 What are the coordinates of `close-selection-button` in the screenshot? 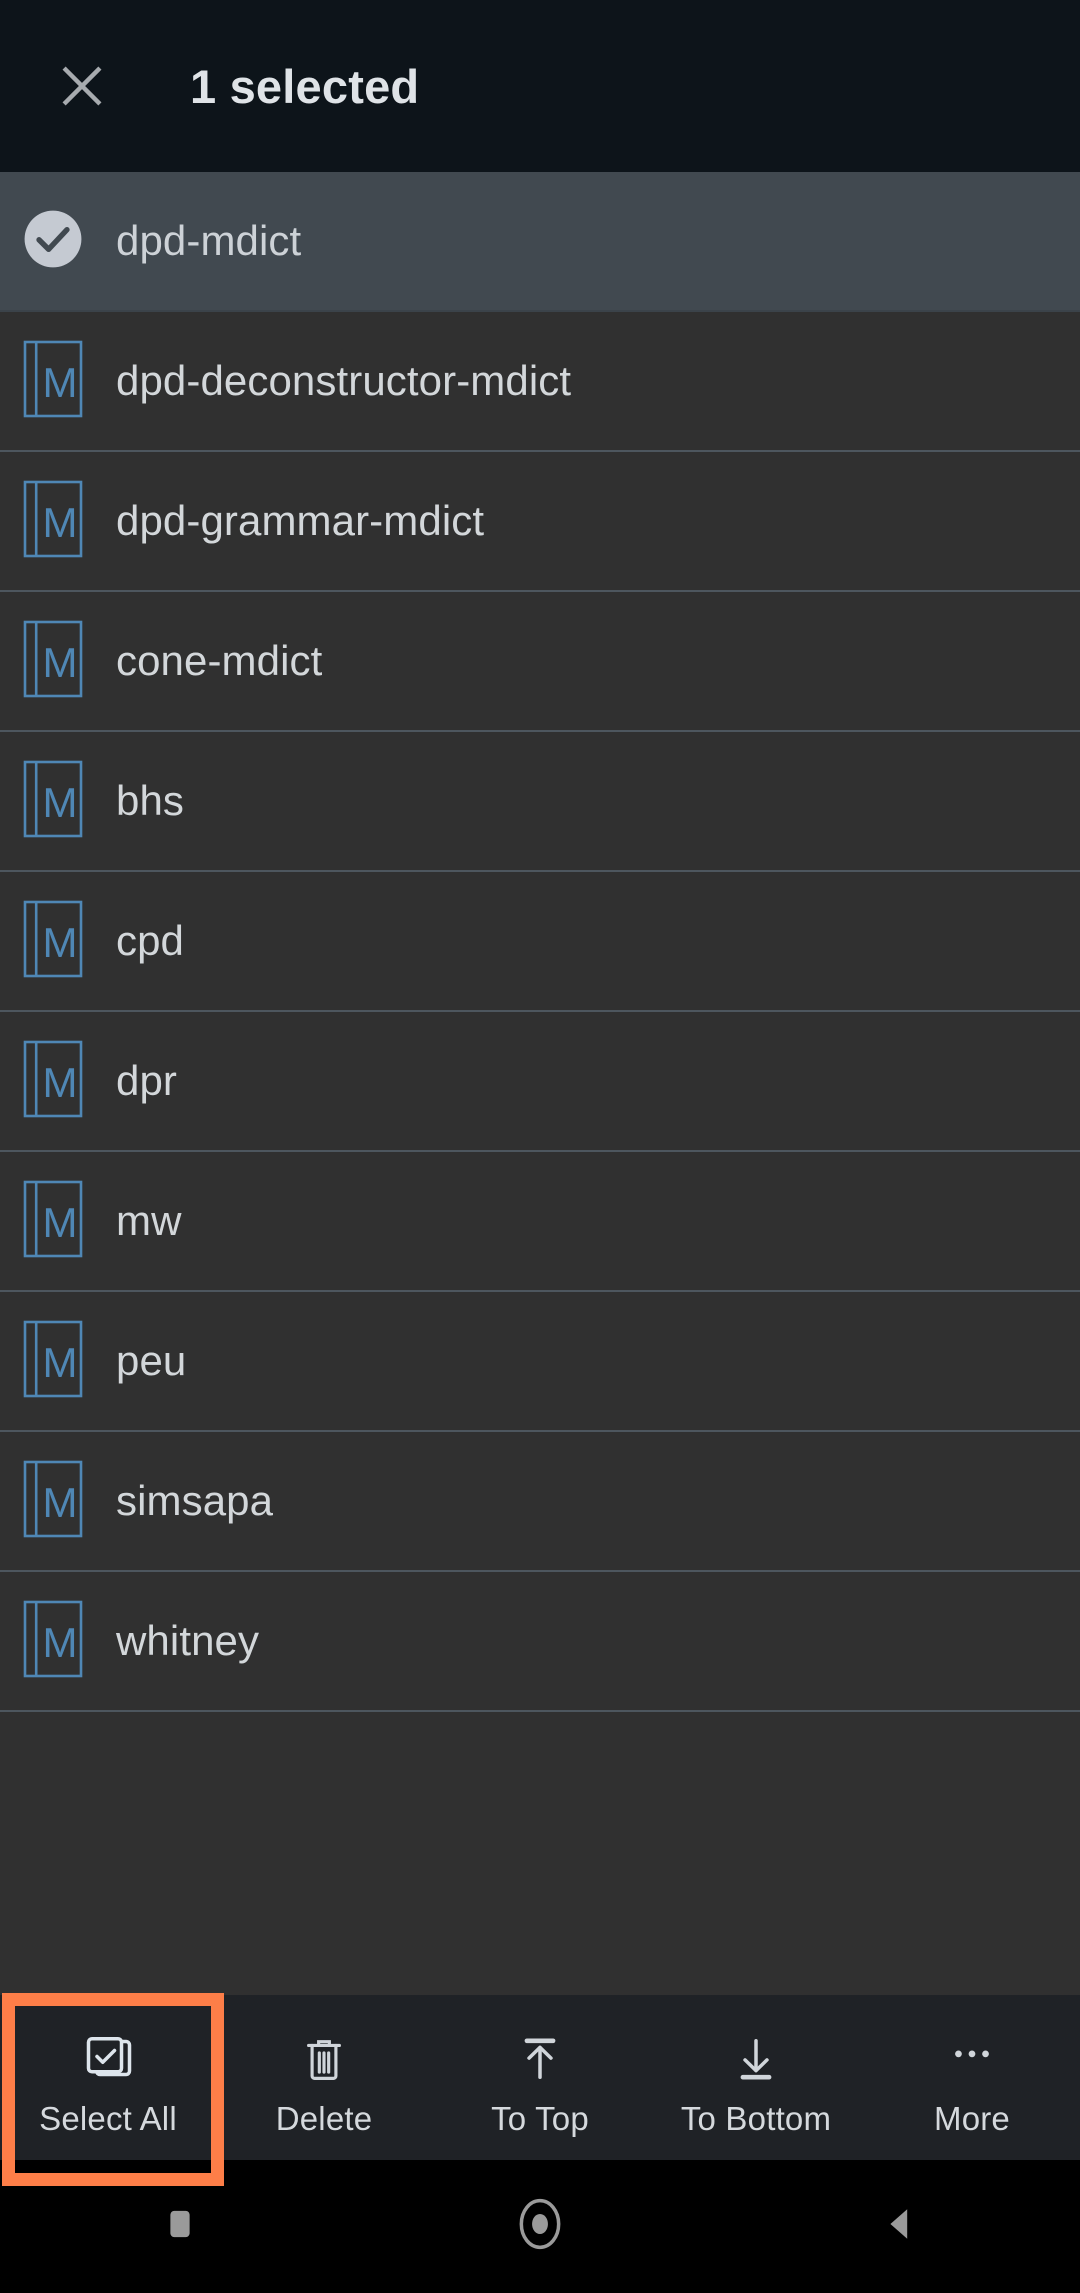 It's located at (82, 86).